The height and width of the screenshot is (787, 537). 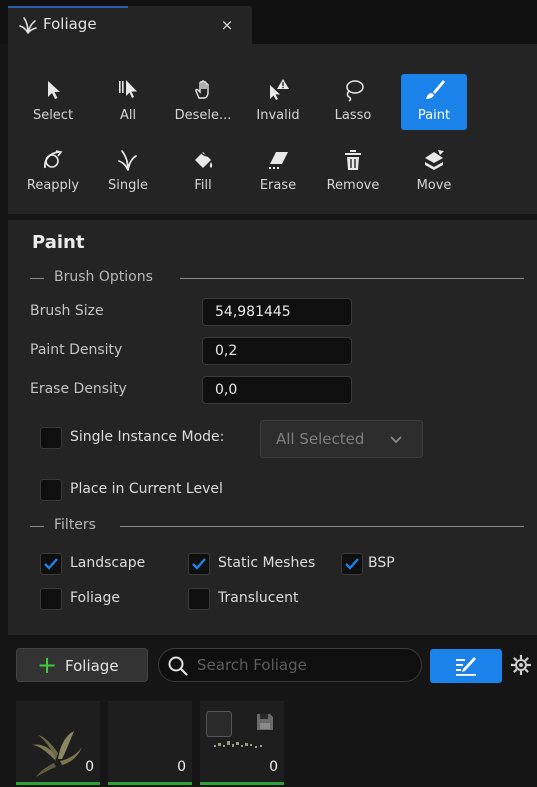 I want to click on select-all-icon, so click(x=128, y=89).